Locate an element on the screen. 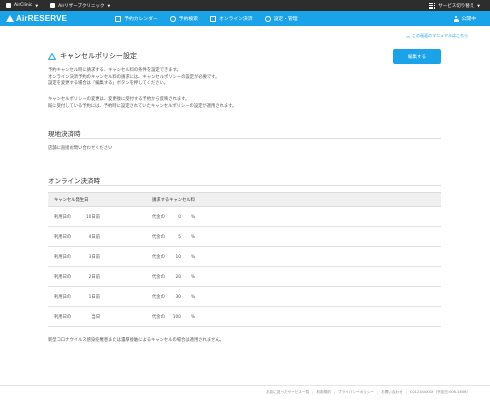 The image size is (490, 400). day-value: 2日前 is located at coordinates (94, 277).